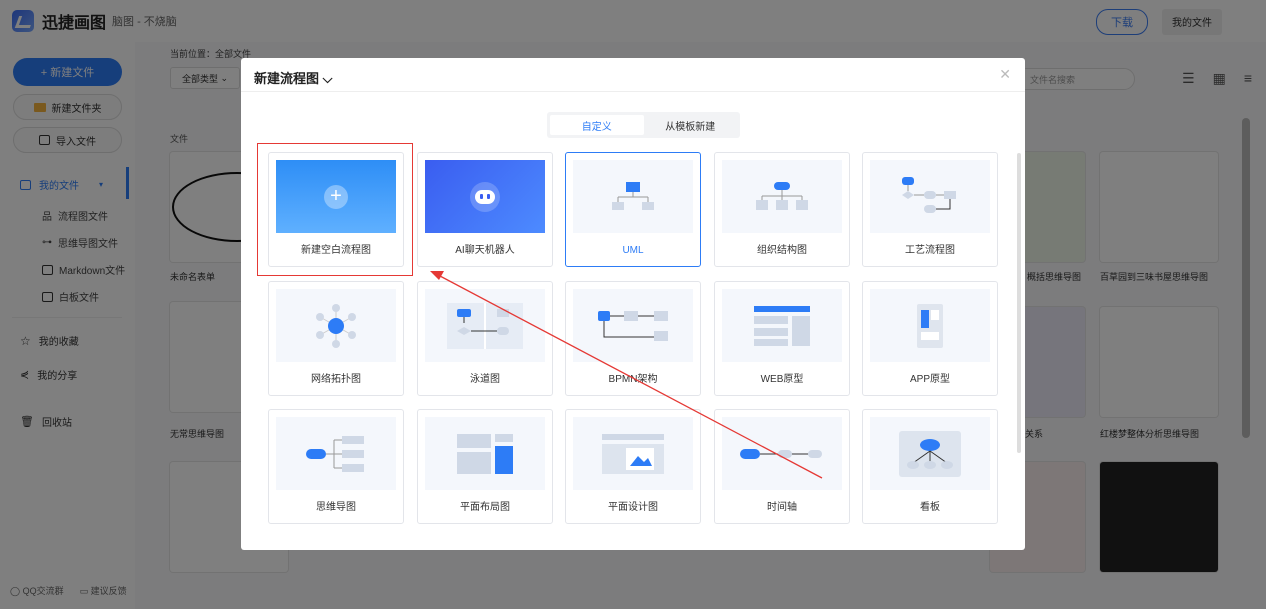 This screenshot has height=609, width=1266. I want to click on tile-floor-plan: 平面布局图, so click(485, 466).